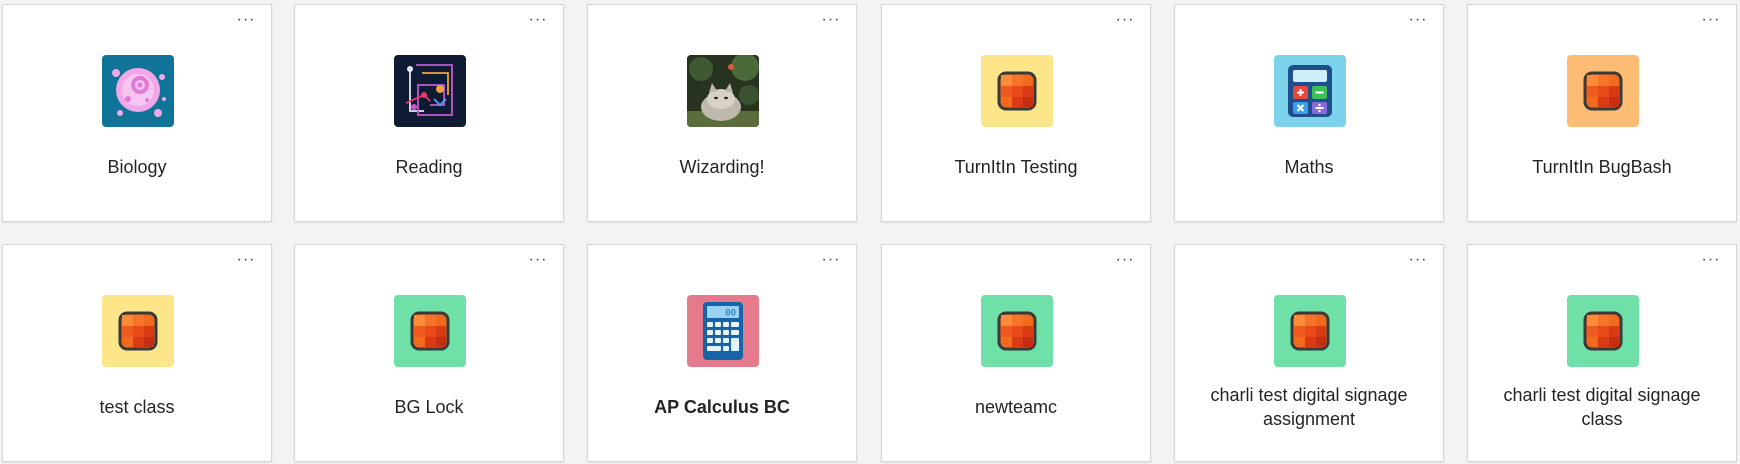 This screenshot has height=464, width=1740. I want to click on class-card-reading: ··· Reading, so click(429, 113).